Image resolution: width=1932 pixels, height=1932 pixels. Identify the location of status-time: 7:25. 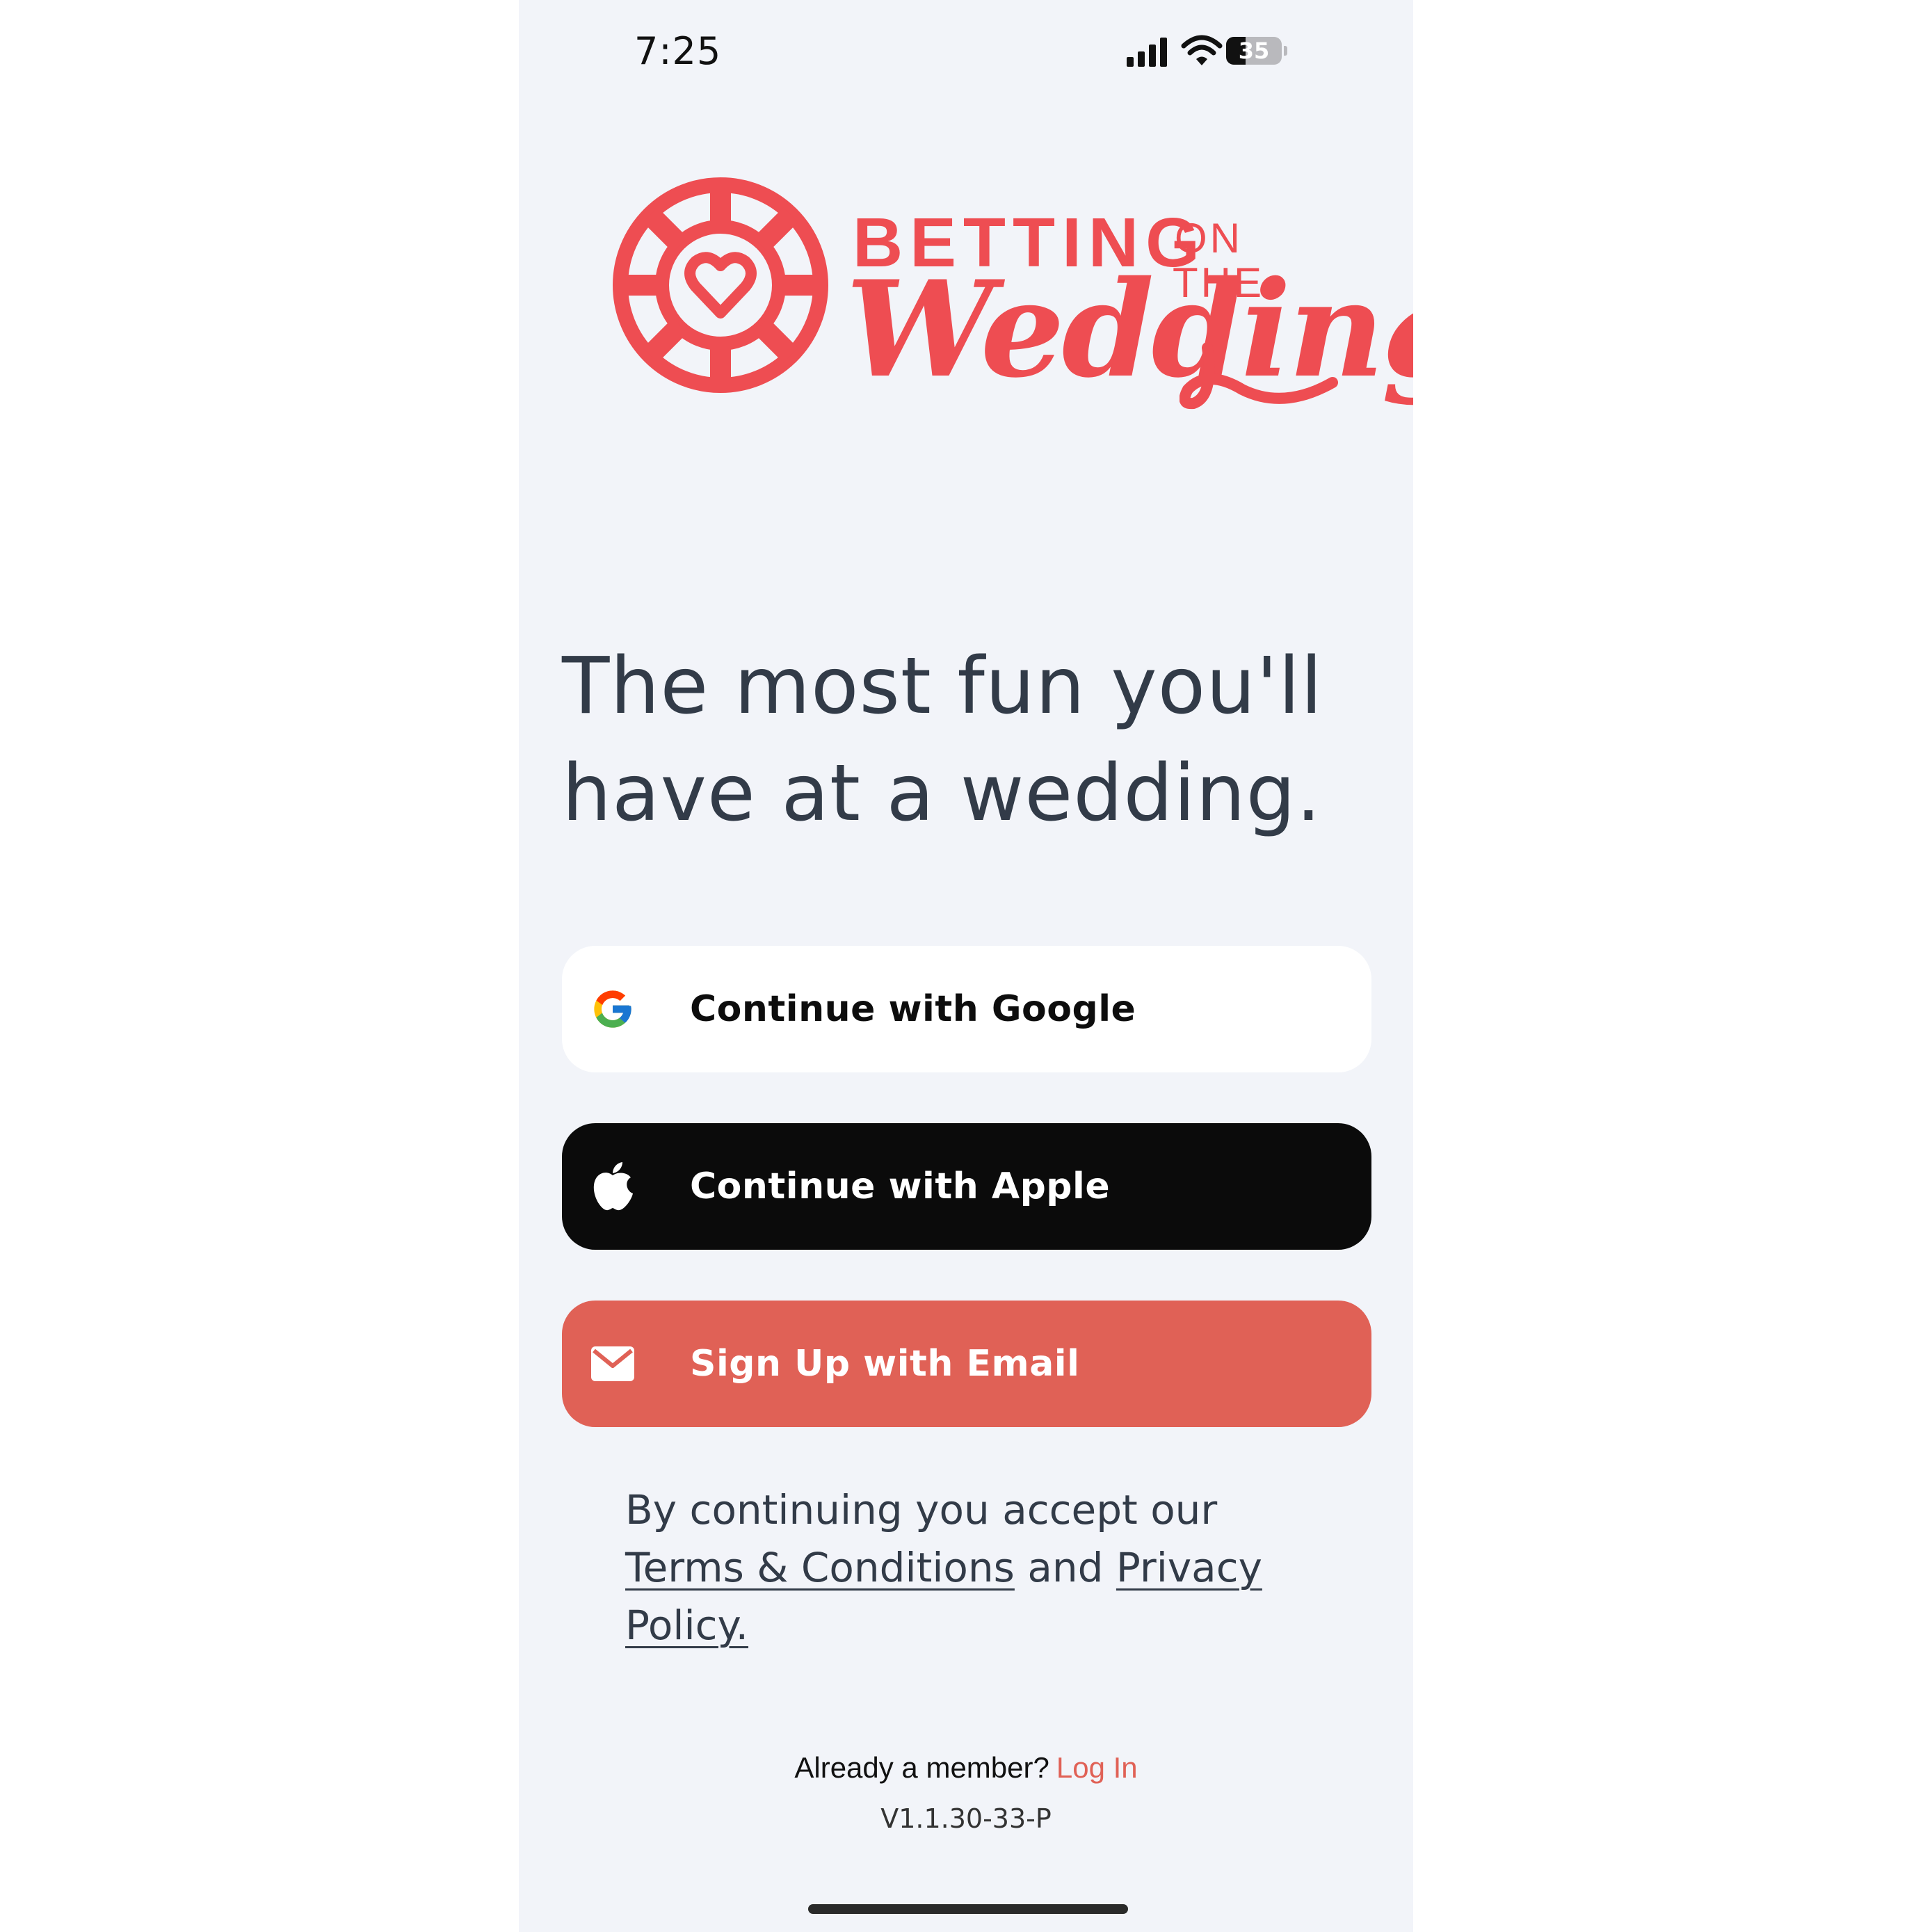
(678, 51).